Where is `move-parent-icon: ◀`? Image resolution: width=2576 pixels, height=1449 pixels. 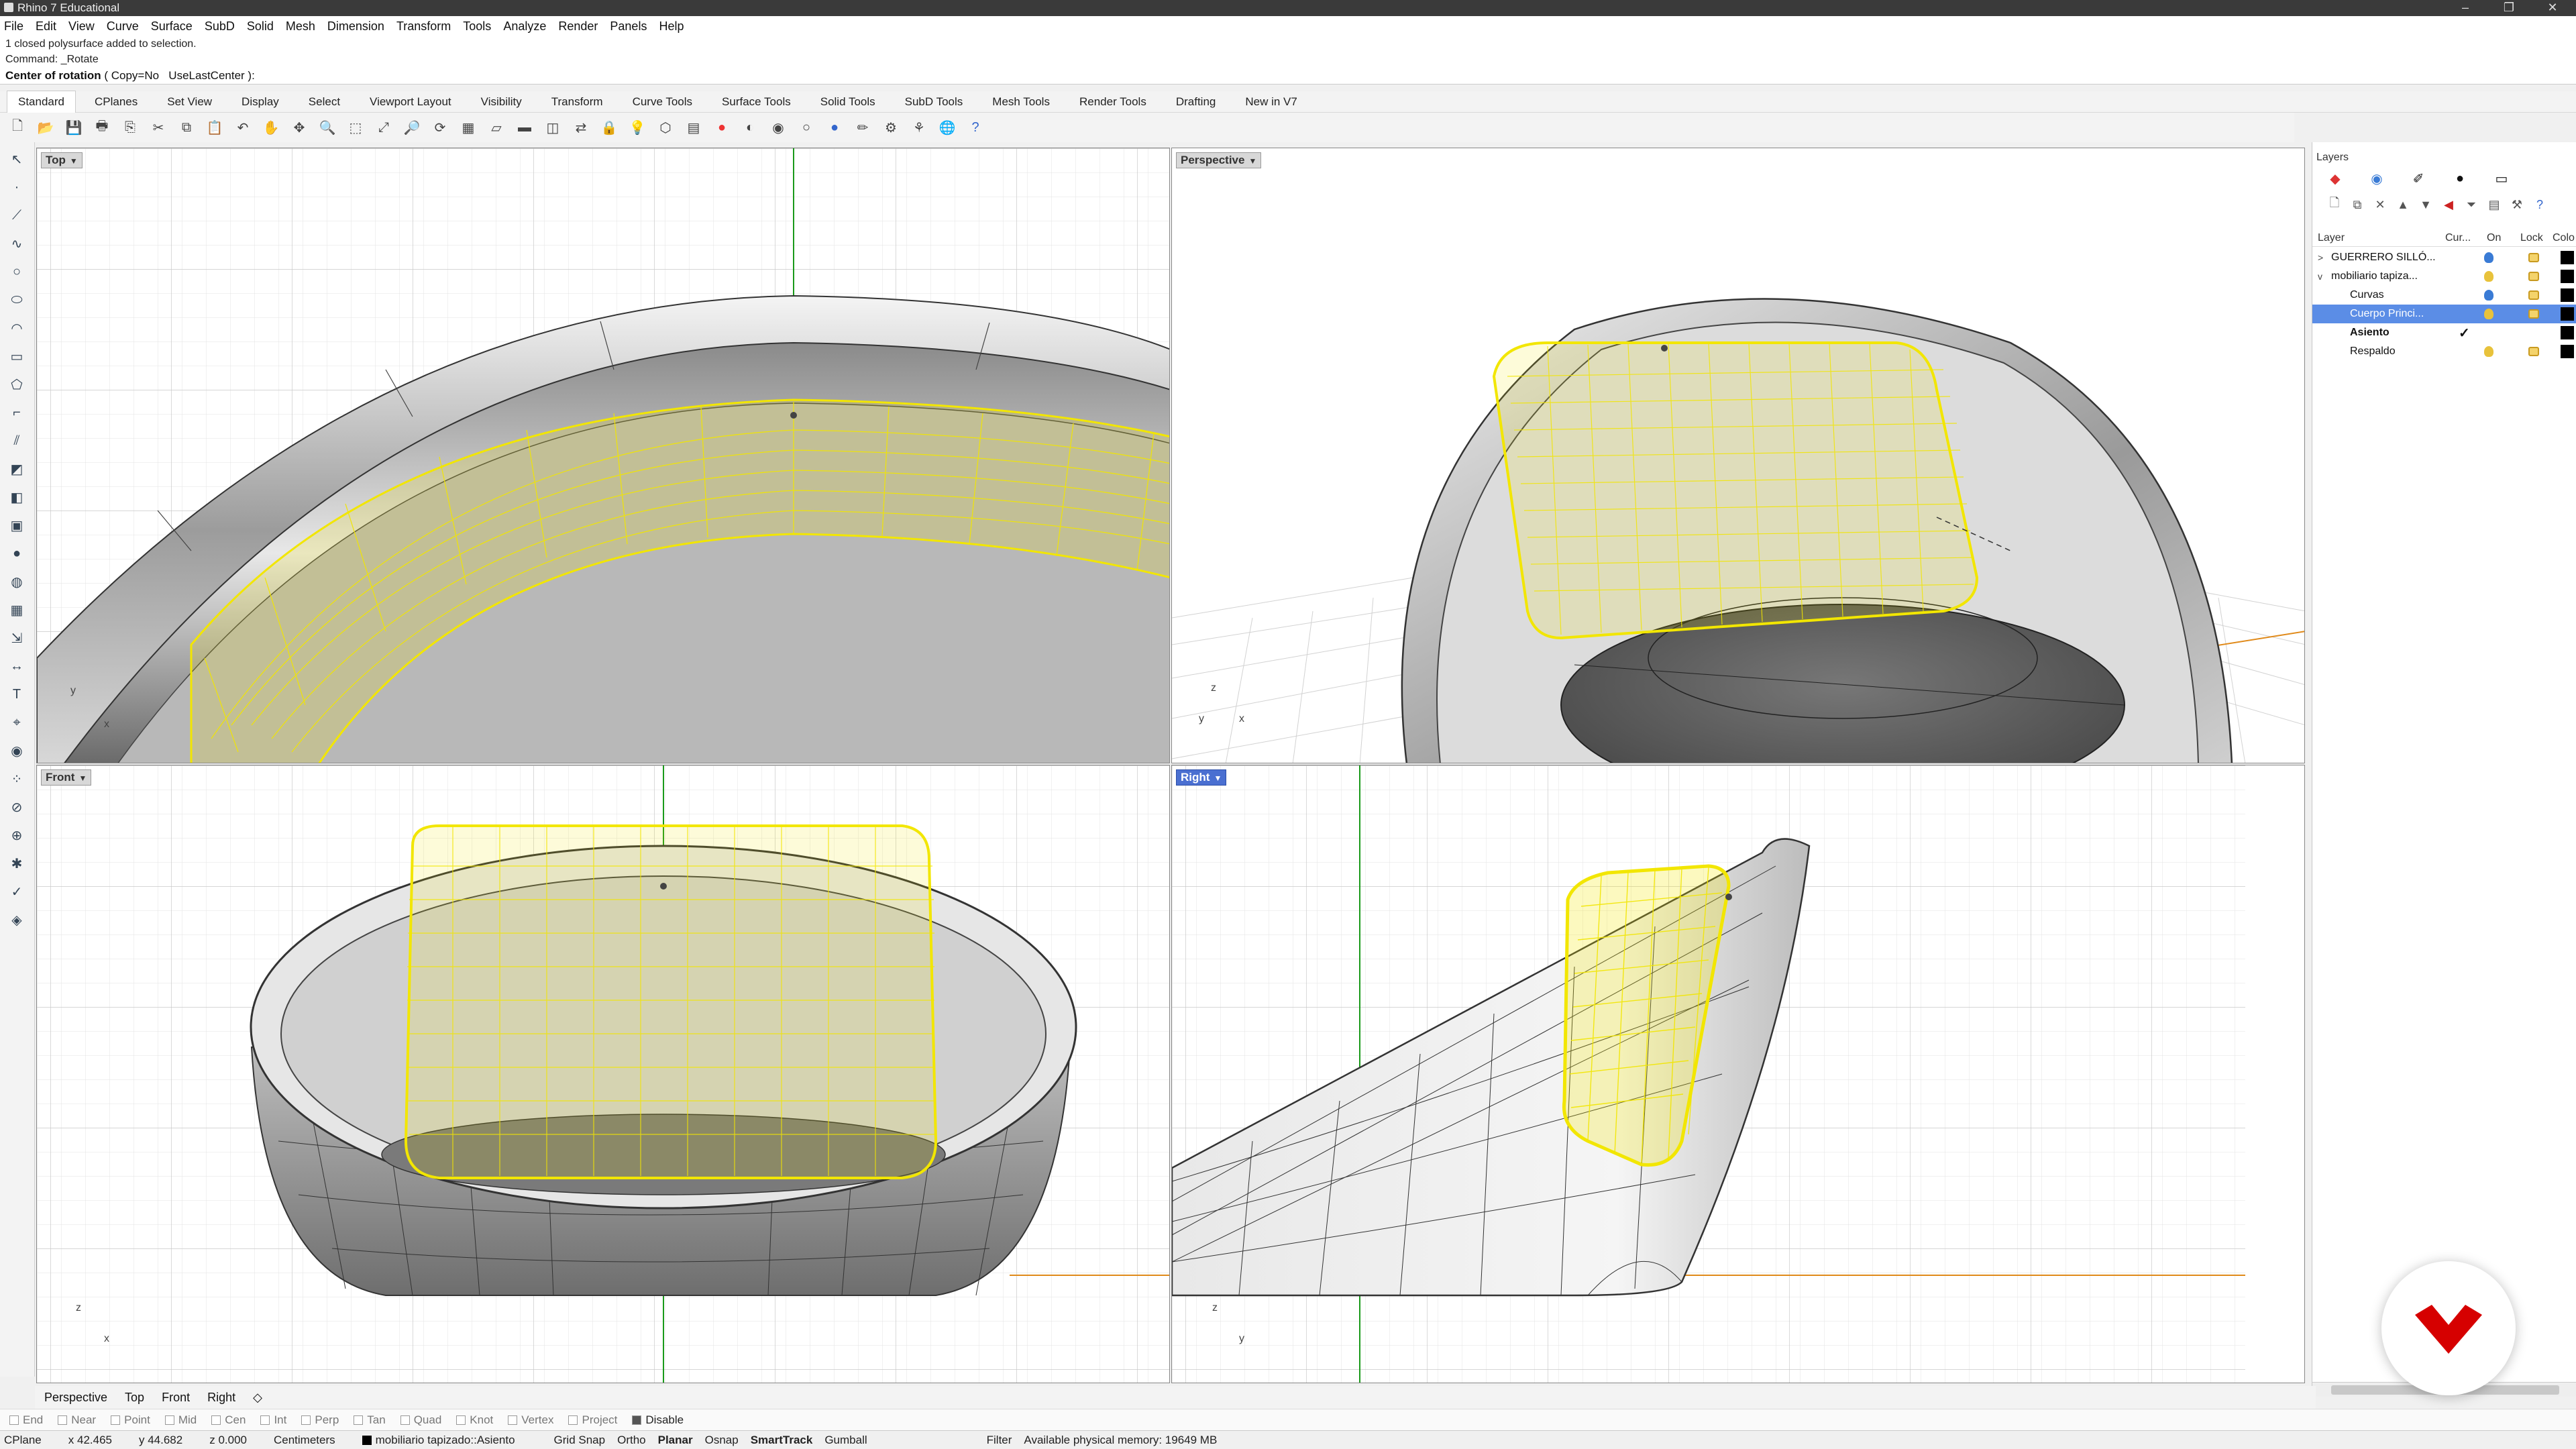 move-parent-icon: ◀ is located at coordinates (2448, 204).